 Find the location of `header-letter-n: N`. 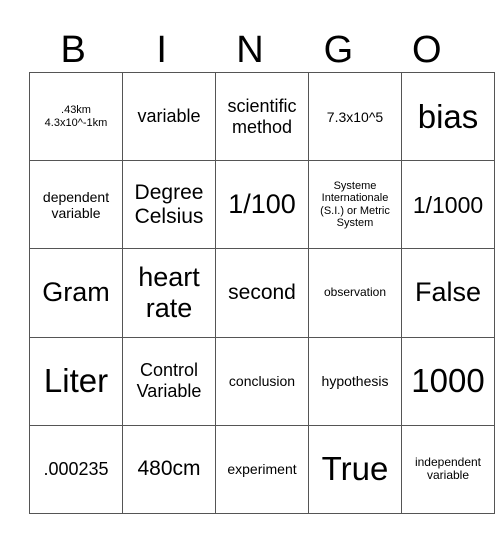

header-letter-n: N is located at coordinates (250, 50).